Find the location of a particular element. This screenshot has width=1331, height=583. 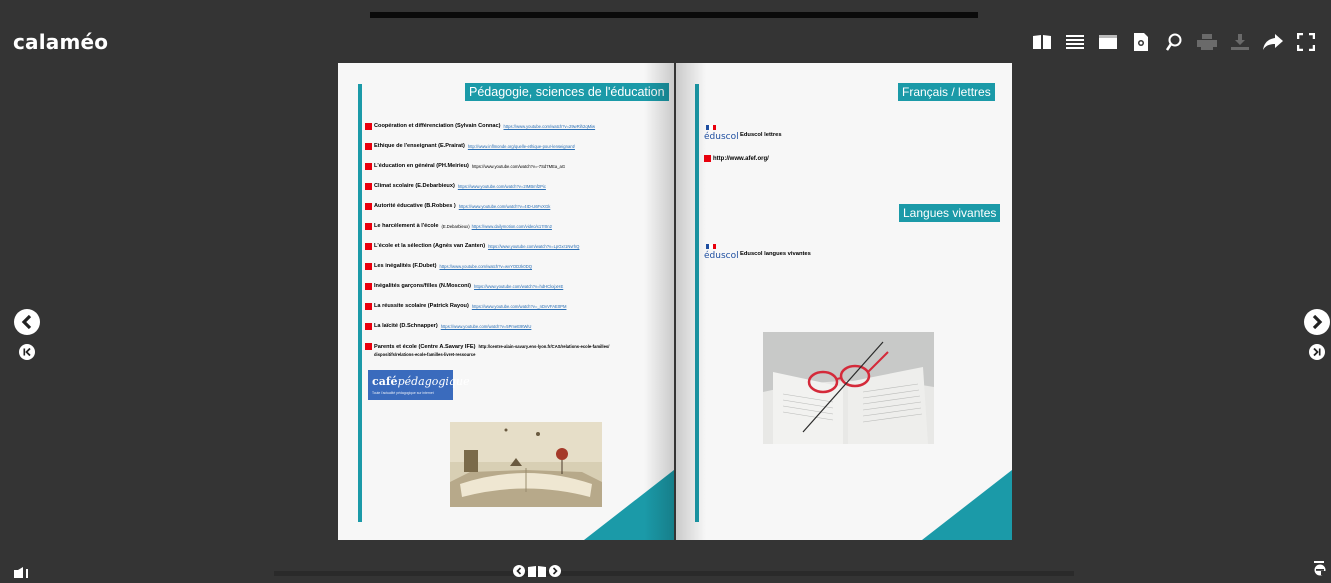

right-page-heading-french: Français / lettres is located at coordinates (946, 92).